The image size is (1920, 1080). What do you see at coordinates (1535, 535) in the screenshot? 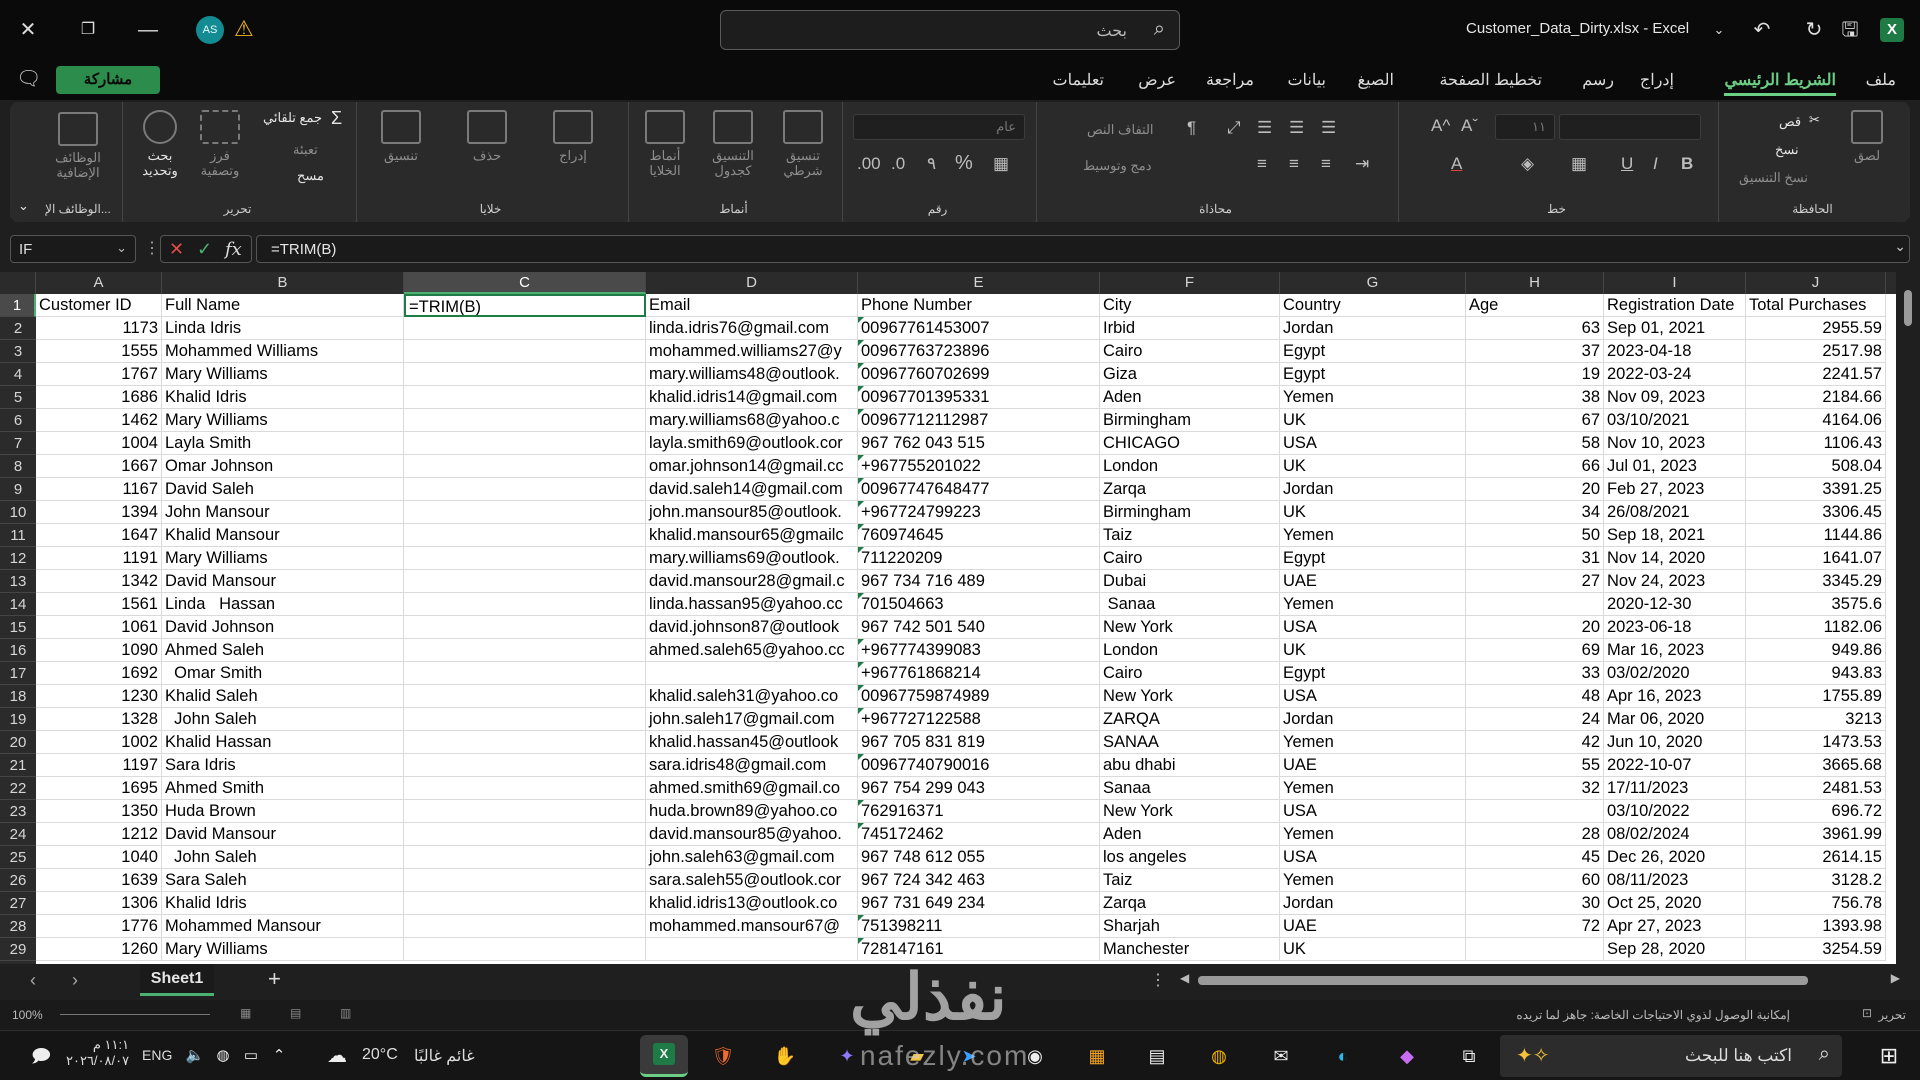
I see `table-cell: 50` at bounding box center [1535, 535].